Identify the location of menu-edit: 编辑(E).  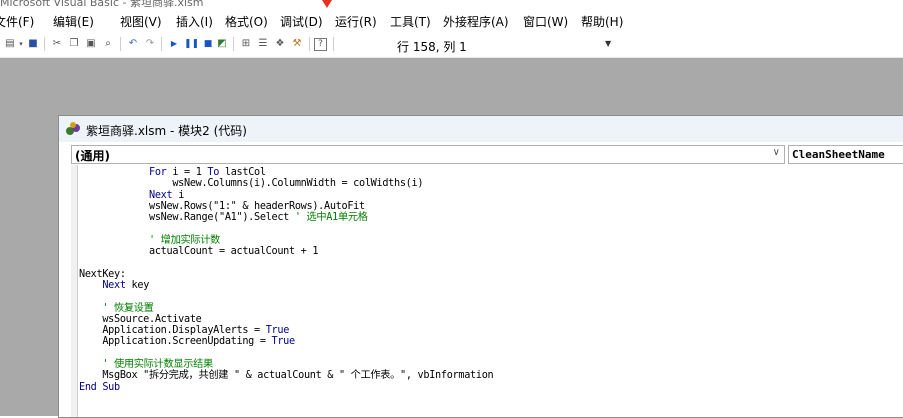
(73, 21).